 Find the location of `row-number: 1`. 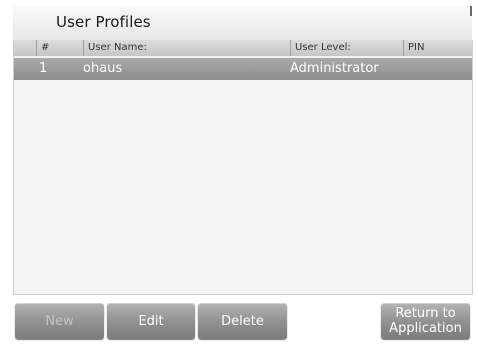

row-number: 1 is located at coordinates (43, 68).